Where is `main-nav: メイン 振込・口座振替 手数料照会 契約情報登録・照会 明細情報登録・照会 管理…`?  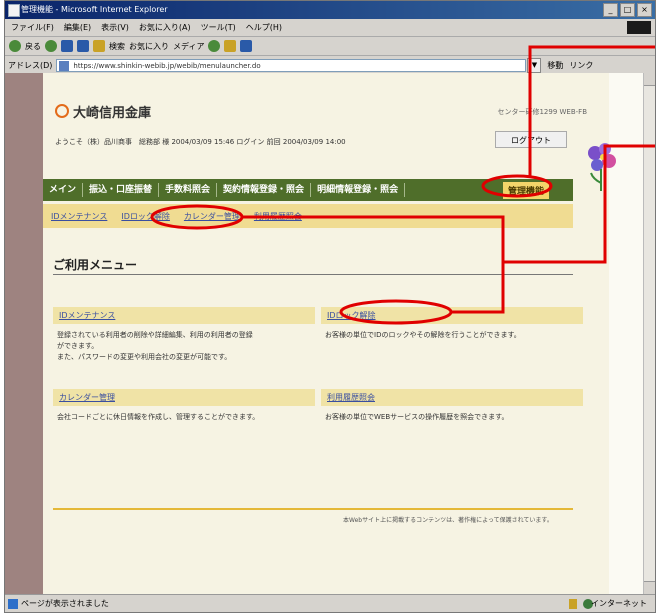
main-nav: メイン 振込・口座振替 手数料照会 契約情報登録・照会 明細情報登録・照会 管理… is located at coordinates (308, 190).